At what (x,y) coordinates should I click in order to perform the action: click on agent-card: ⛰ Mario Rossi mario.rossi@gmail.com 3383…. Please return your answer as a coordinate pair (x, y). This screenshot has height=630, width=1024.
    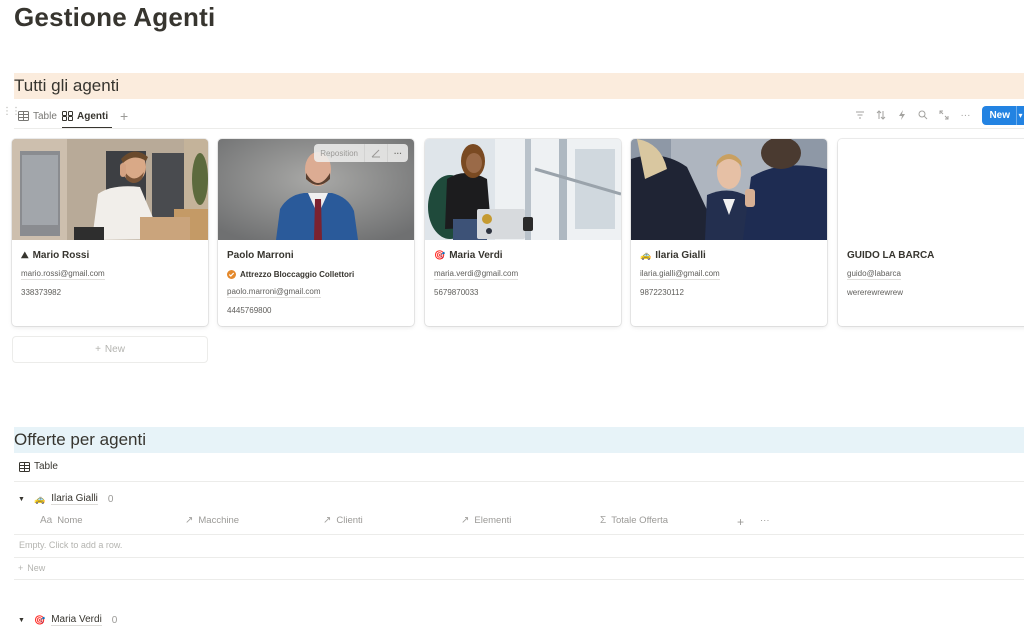
    Looking at the image, I should click on (110, 232).